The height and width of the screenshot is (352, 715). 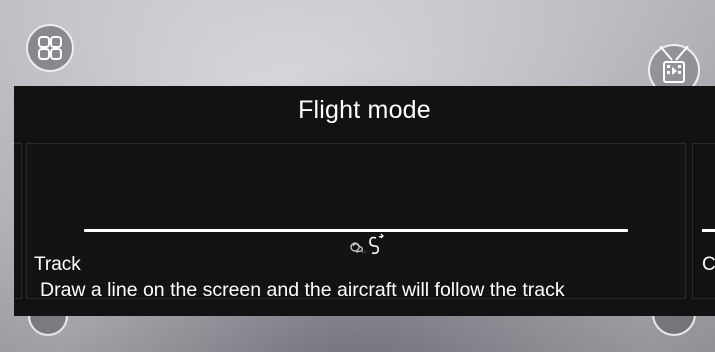 I want to click on next-mode-indicator, so click(x=708, y=230).